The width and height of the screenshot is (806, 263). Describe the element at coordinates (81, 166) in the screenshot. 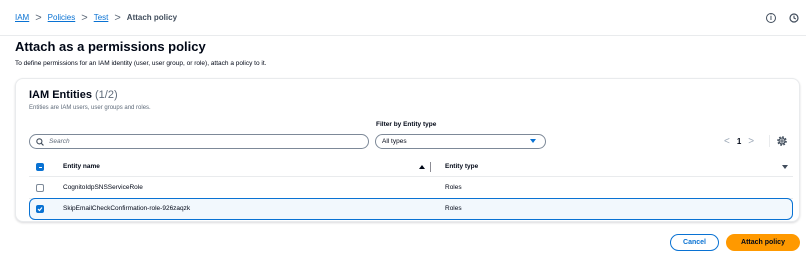

I see `column-header-entity-name: Entity name` at that location.